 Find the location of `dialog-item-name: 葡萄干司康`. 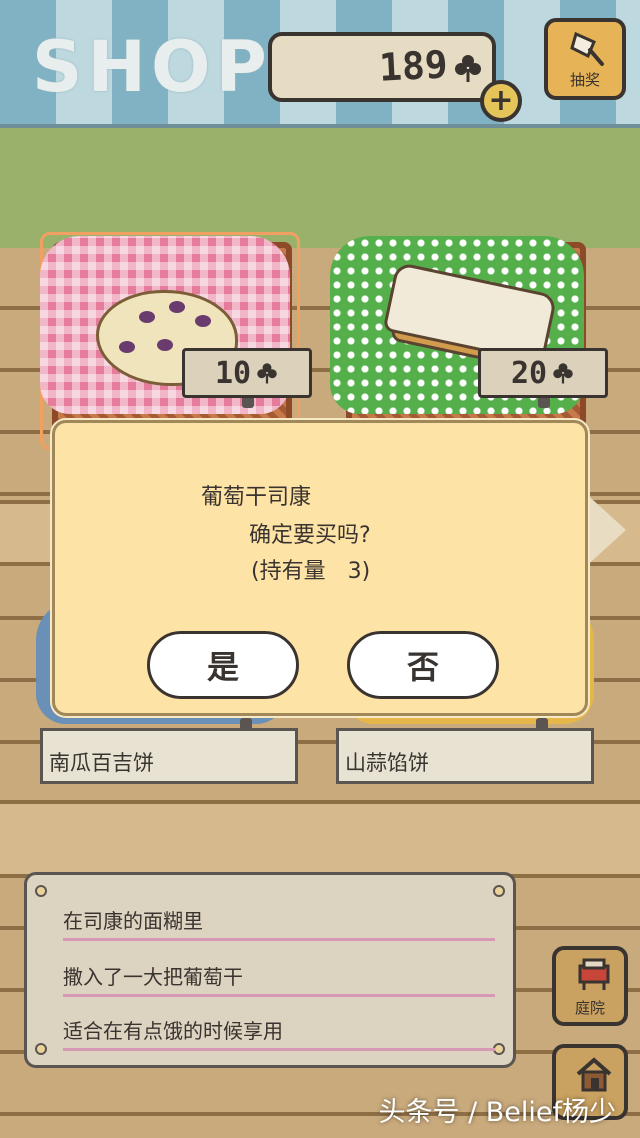

dialog-item-name: 葡萄干司康 is located at coordinates (256, 497).